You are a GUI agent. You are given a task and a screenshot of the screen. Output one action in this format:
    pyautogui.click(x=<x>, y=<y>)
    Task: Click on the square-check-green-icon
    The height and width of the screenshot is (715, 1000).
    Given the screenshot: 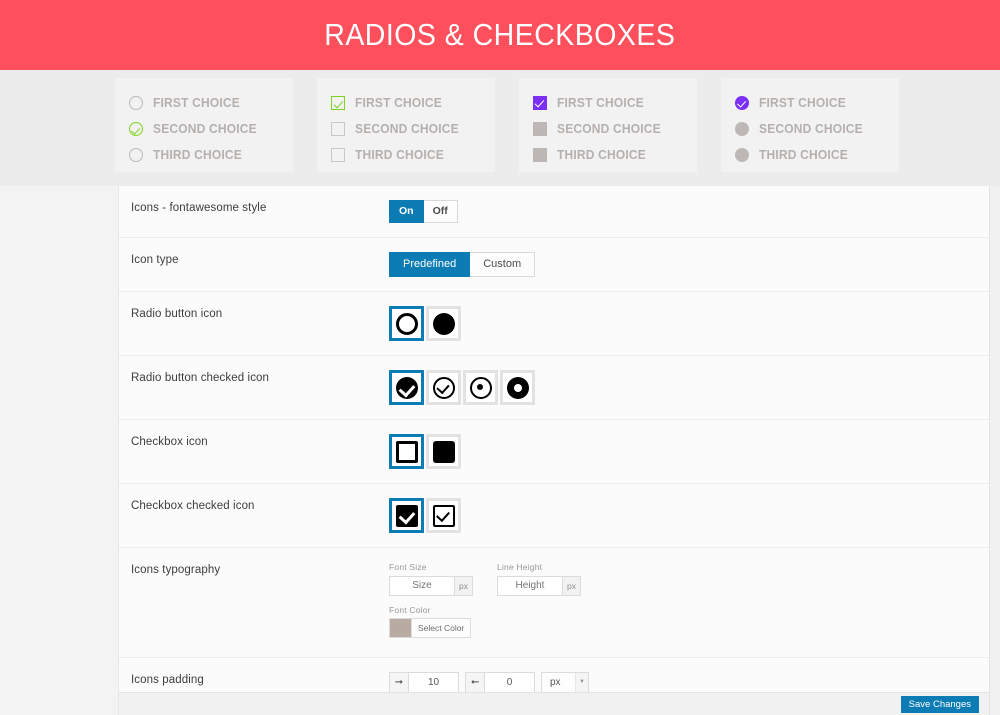 What is the action you would take?
    pyautogui.click(x=338, y=103)
    